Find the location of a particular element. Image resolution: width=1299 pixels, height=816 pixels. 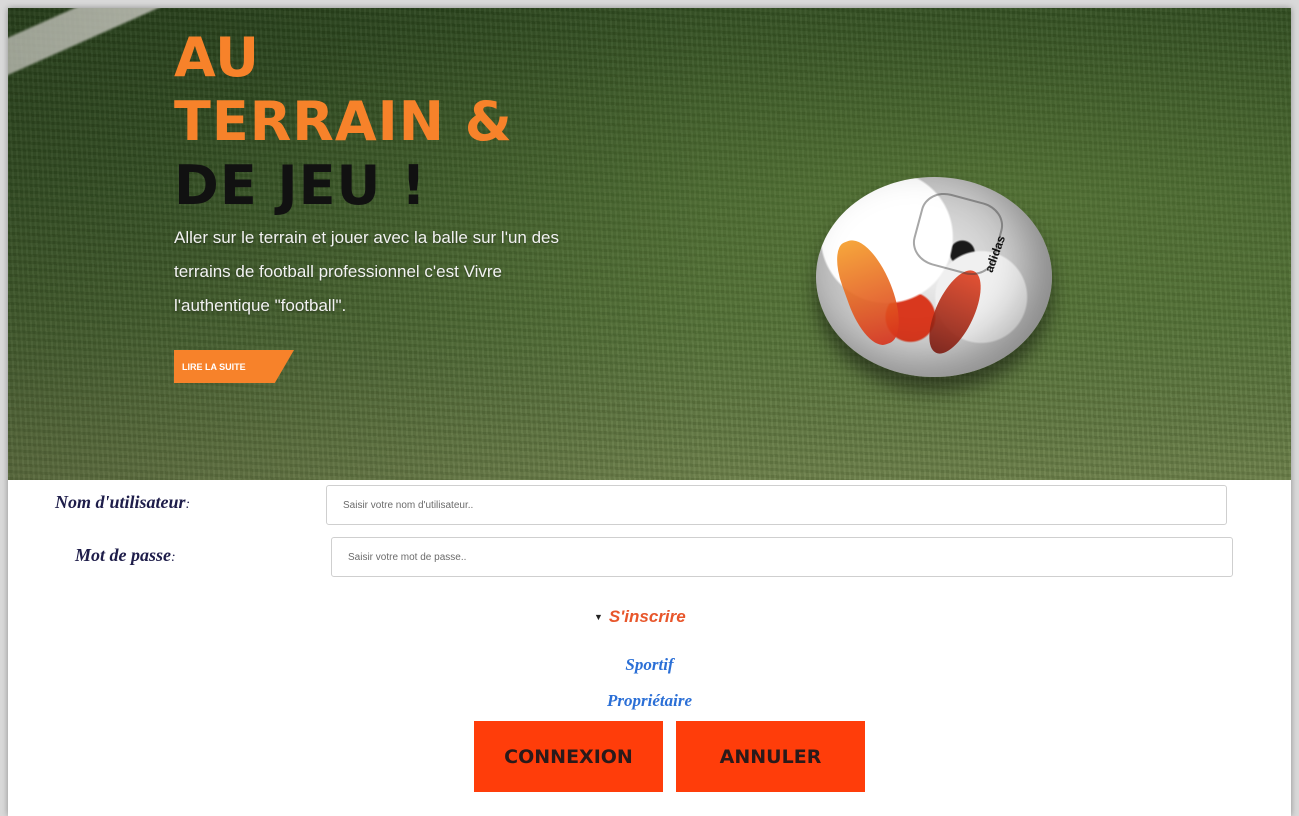

hero-title-line2: TERRAIN & is located at coordinates (343, 121).